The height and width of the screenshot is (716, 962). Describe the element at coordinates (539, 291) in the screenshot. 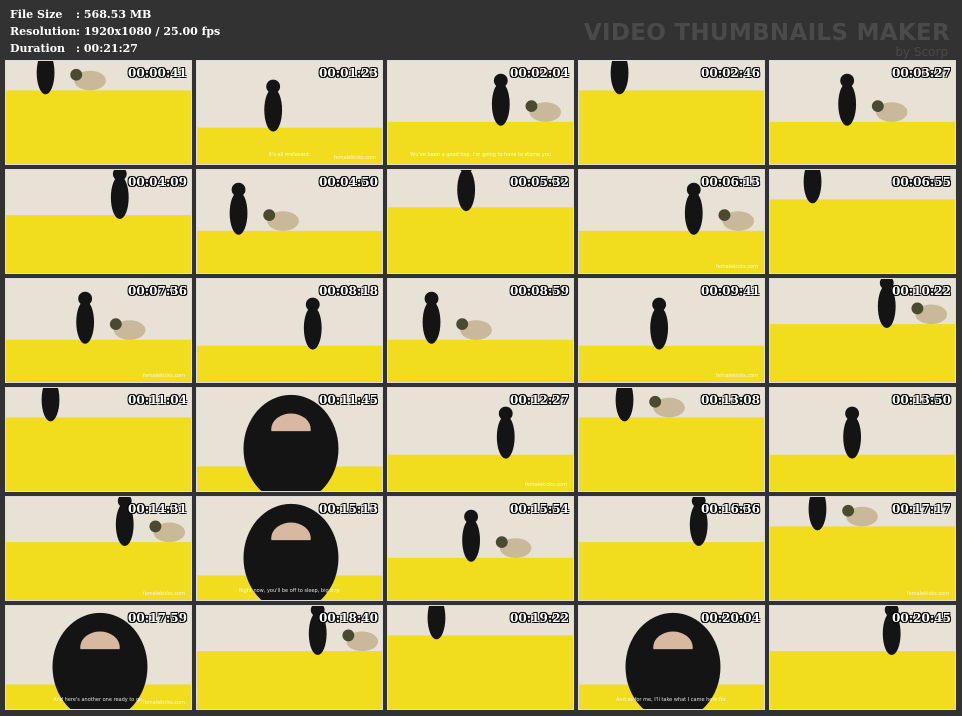

I see `thumbnail-timestamp: 00:08:59` at that location.